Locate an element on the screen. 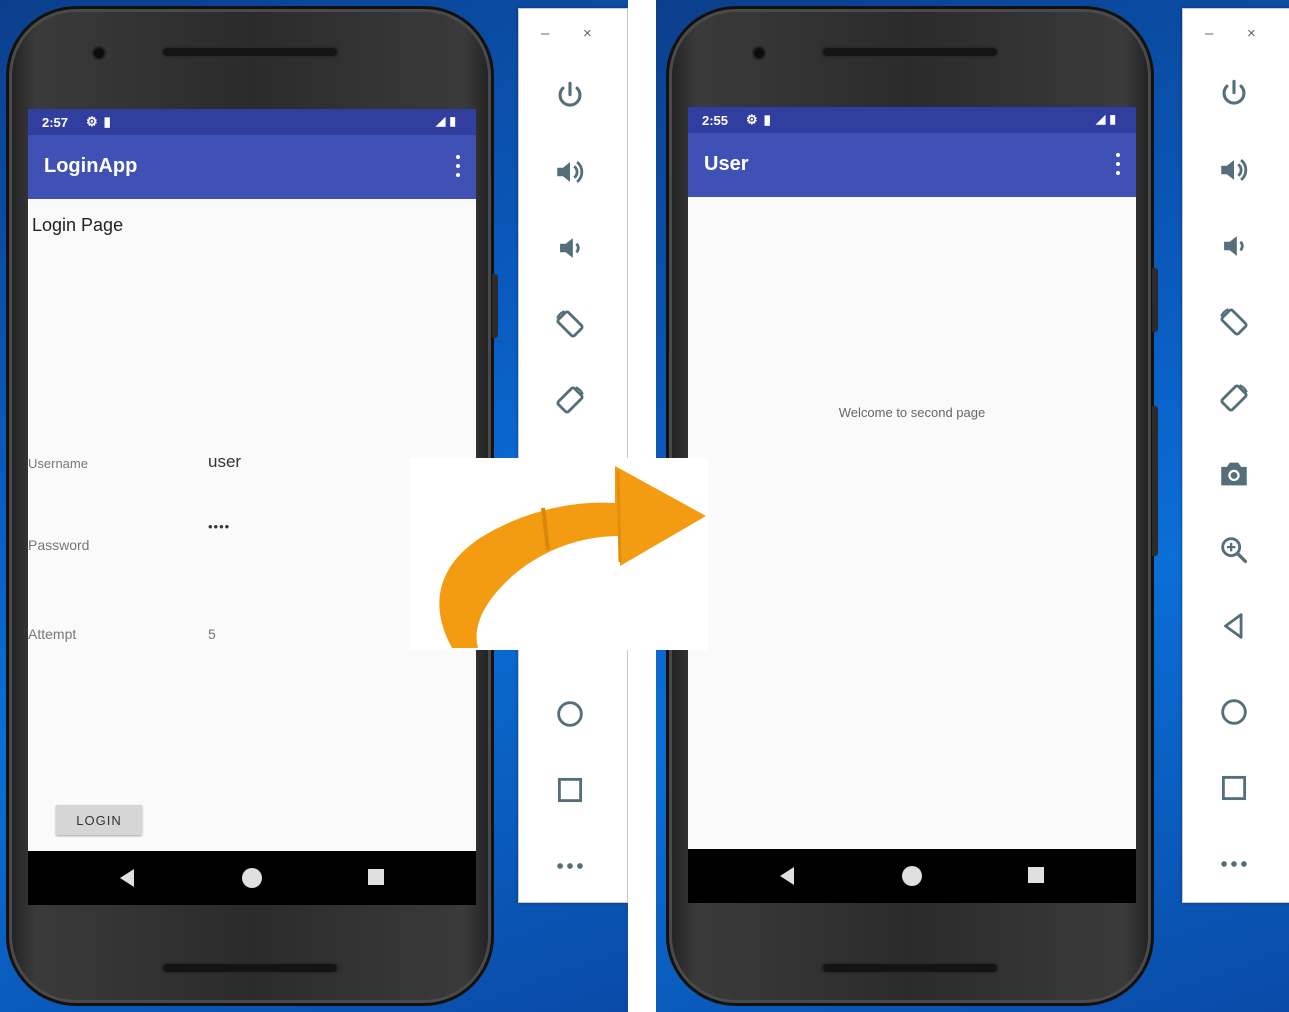 The height and width of the screenshot is (1012, 1289). zoom-icon is located at coordinates (1234, 550).